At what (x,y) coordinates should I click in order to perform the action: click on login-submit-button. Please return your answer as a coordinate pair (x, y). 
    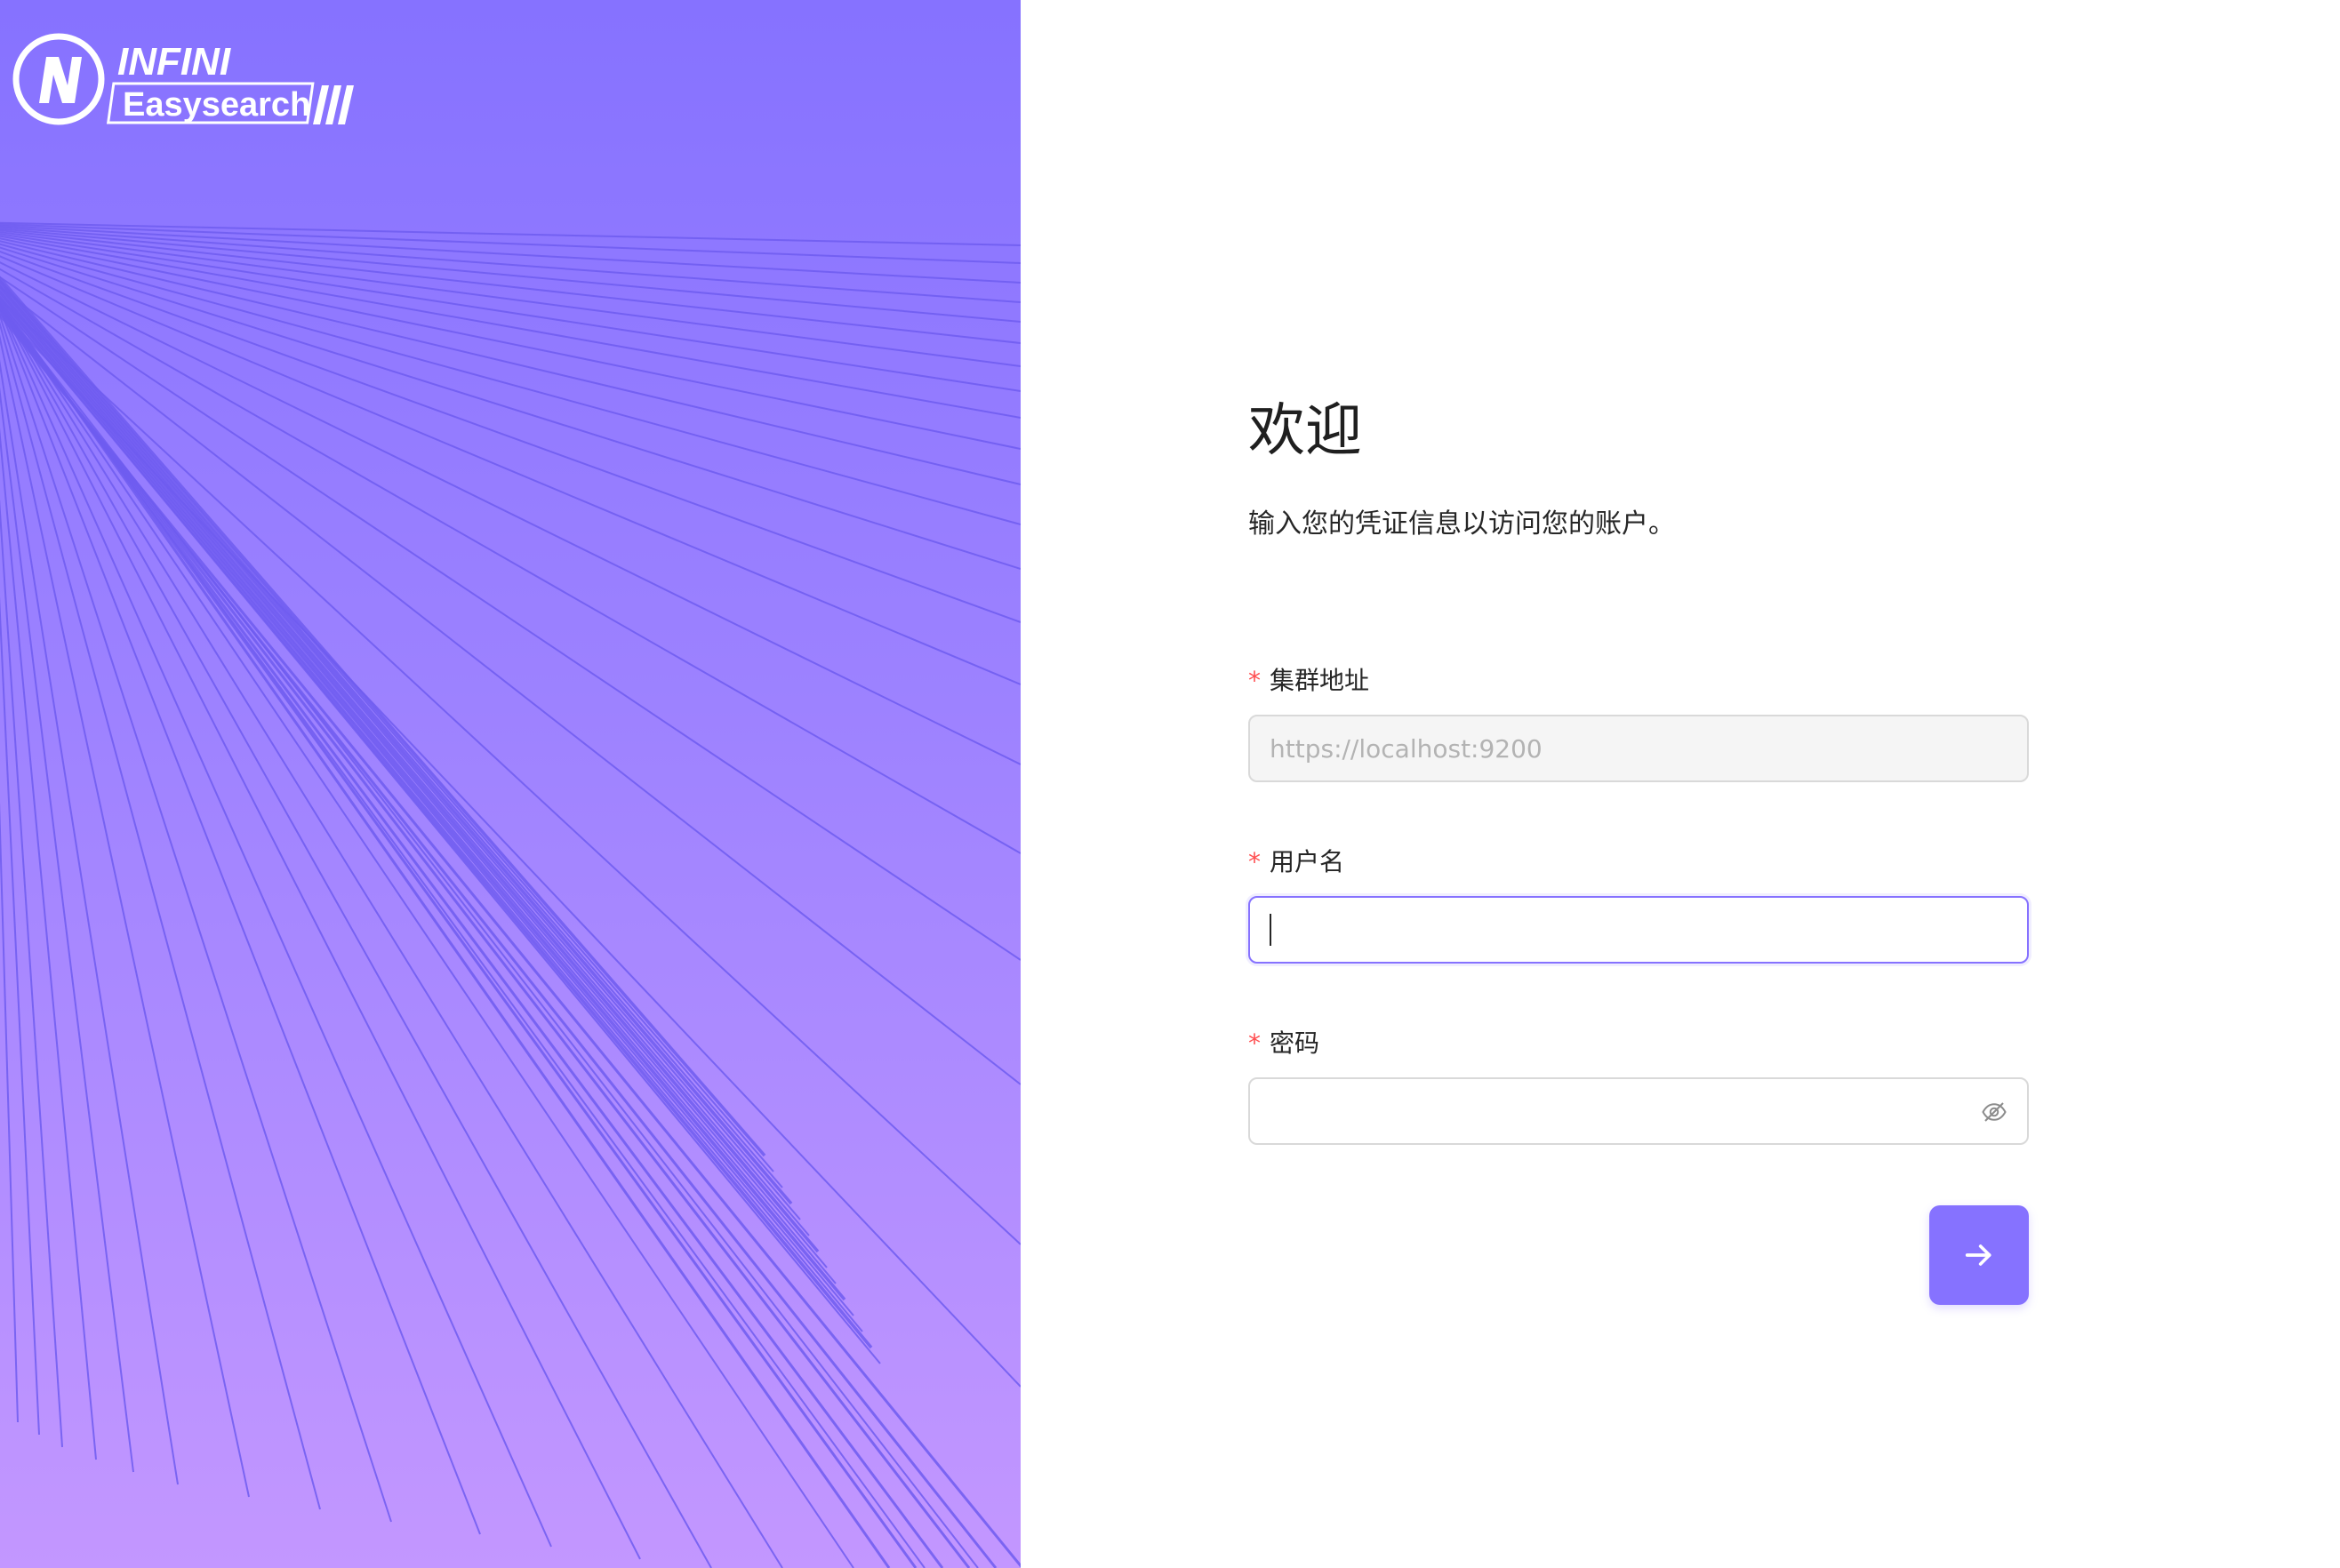
    Looking at the image, I should click on (1979, 1255).